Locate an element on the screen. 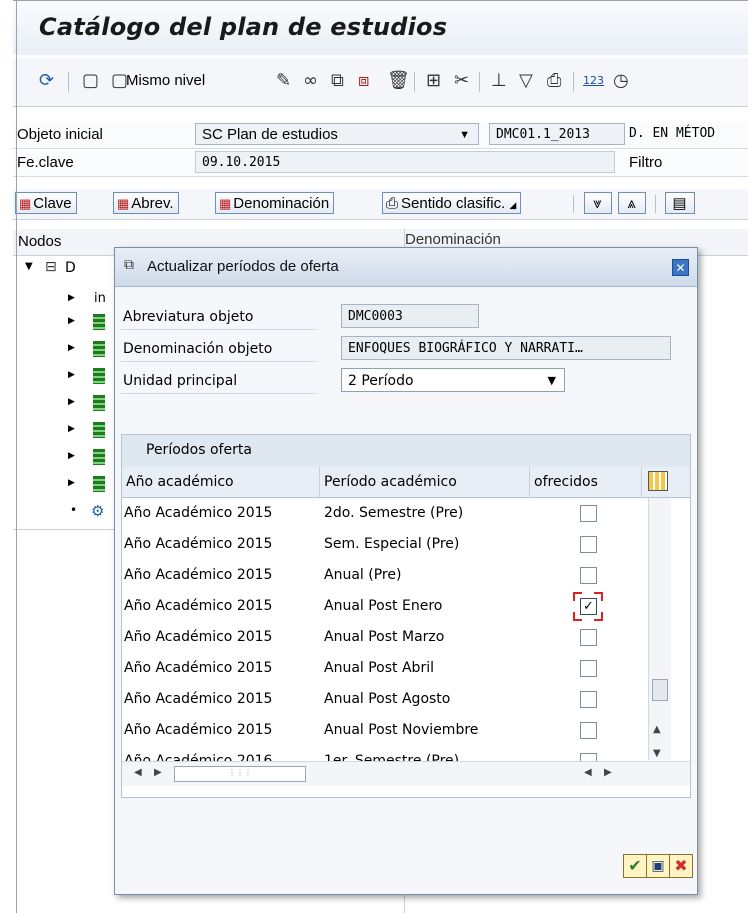 The width and height of the screenshot is (748, 913). print-icon: ⎙ is located at coordinates (554, 81).